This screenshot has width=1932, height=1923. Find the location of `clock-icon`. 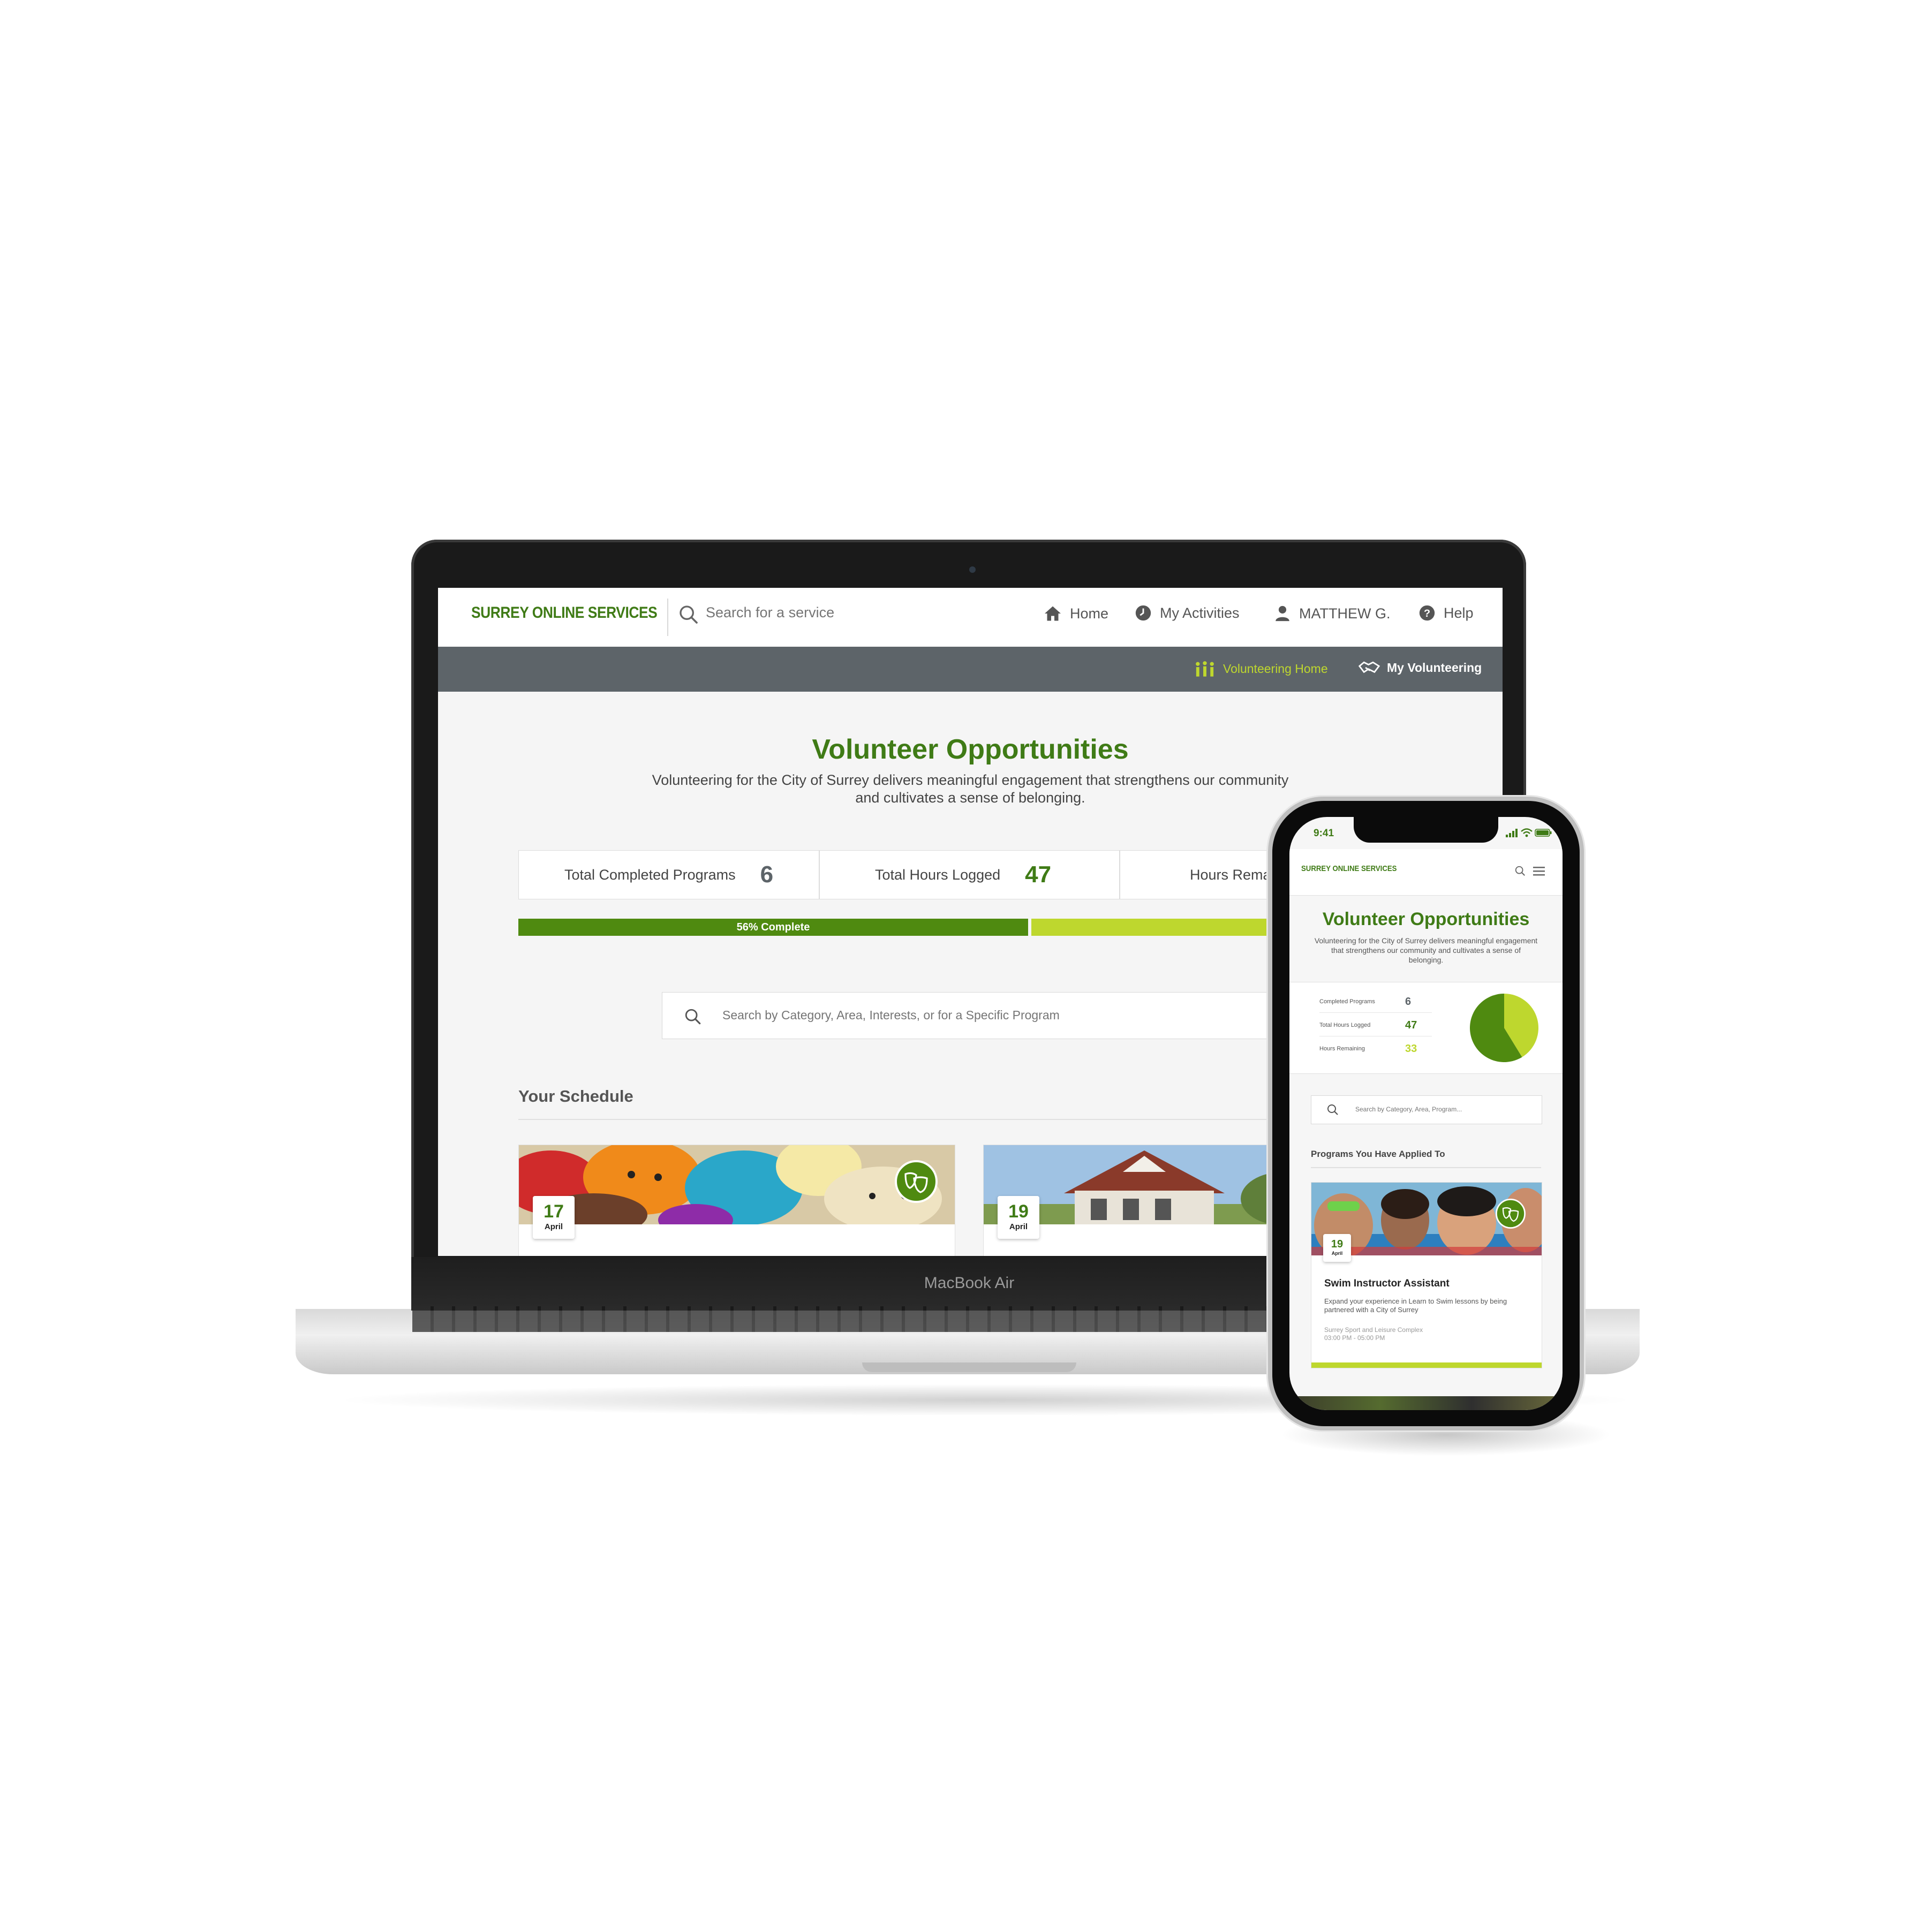

clock-icon is located at coordinates (1143, 613).